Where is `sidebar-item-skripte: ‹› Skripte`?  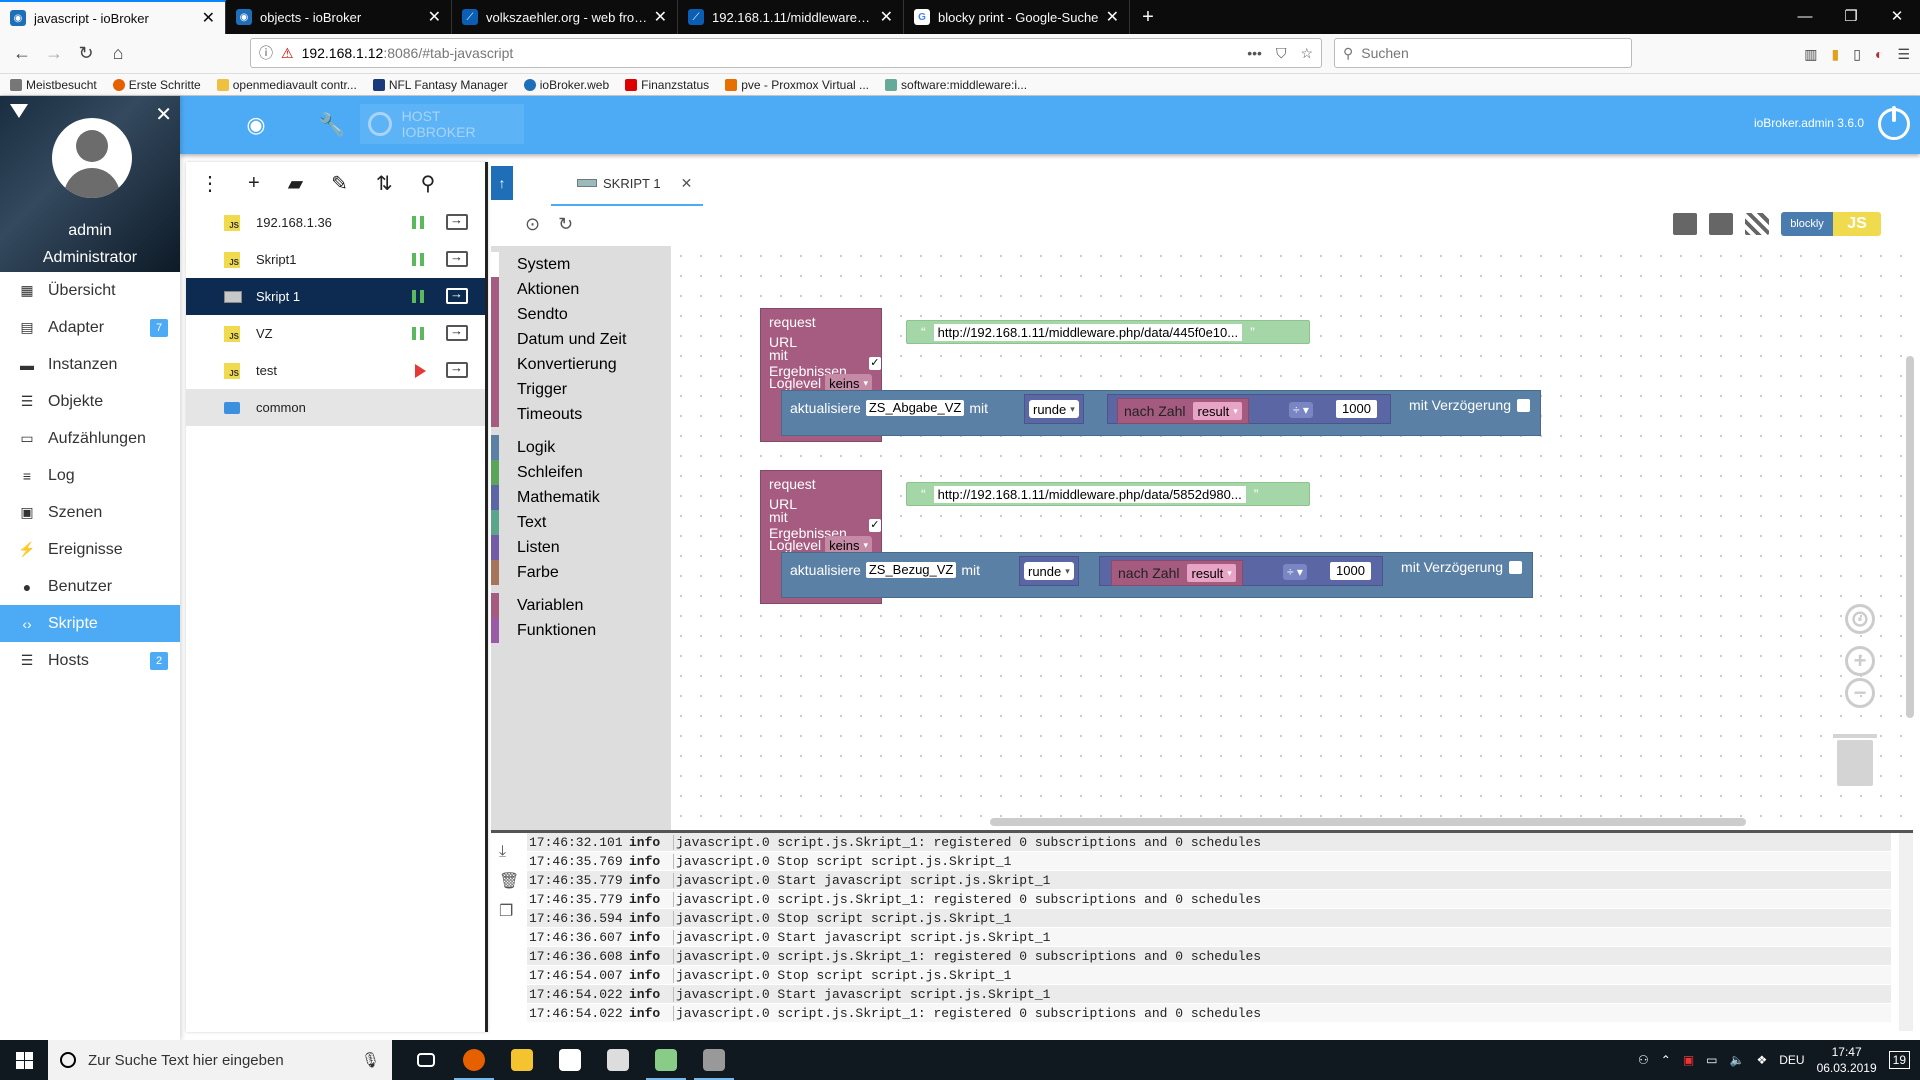 sidebar-item-skripte: ‹› Skripte is located at coordinates (90, 623).